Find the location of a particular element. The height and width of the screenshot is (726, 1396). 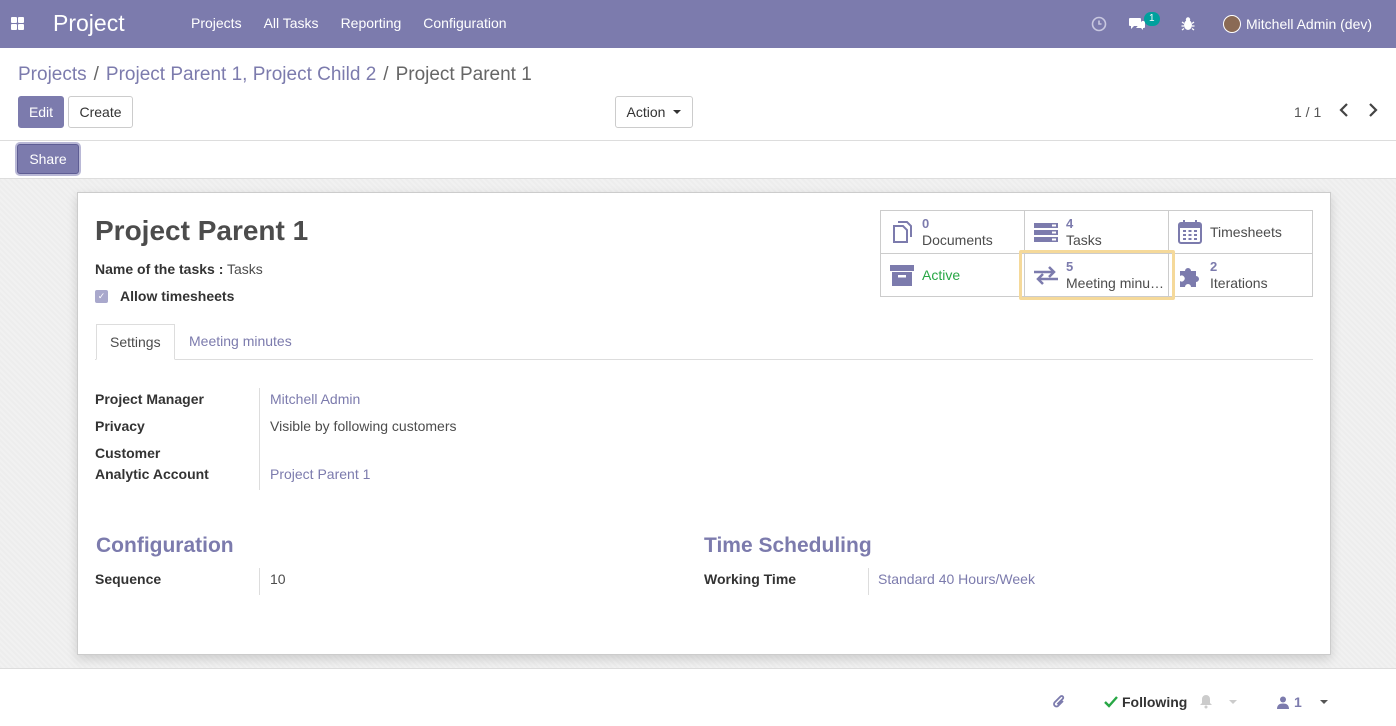

user-menu: Mitchell Admin (dev) is located at coordinates (1297, 24).